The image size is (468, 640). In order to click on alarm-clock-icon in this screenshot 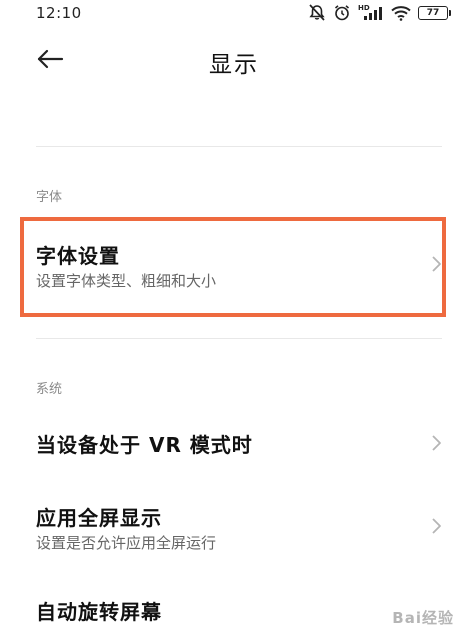, I will do `click(342, 12)`.